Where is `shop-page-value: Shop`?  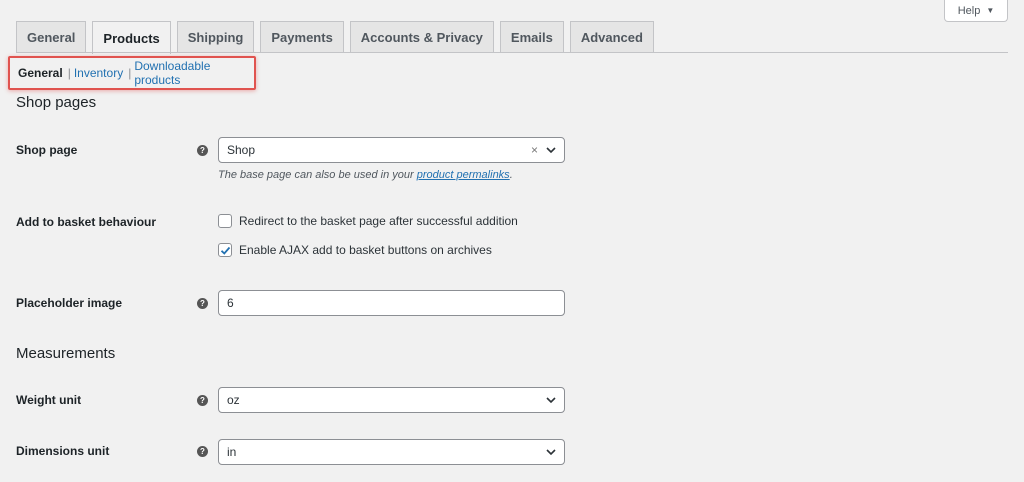 shop-page-value: Shop is located at coordinates (241, 150).